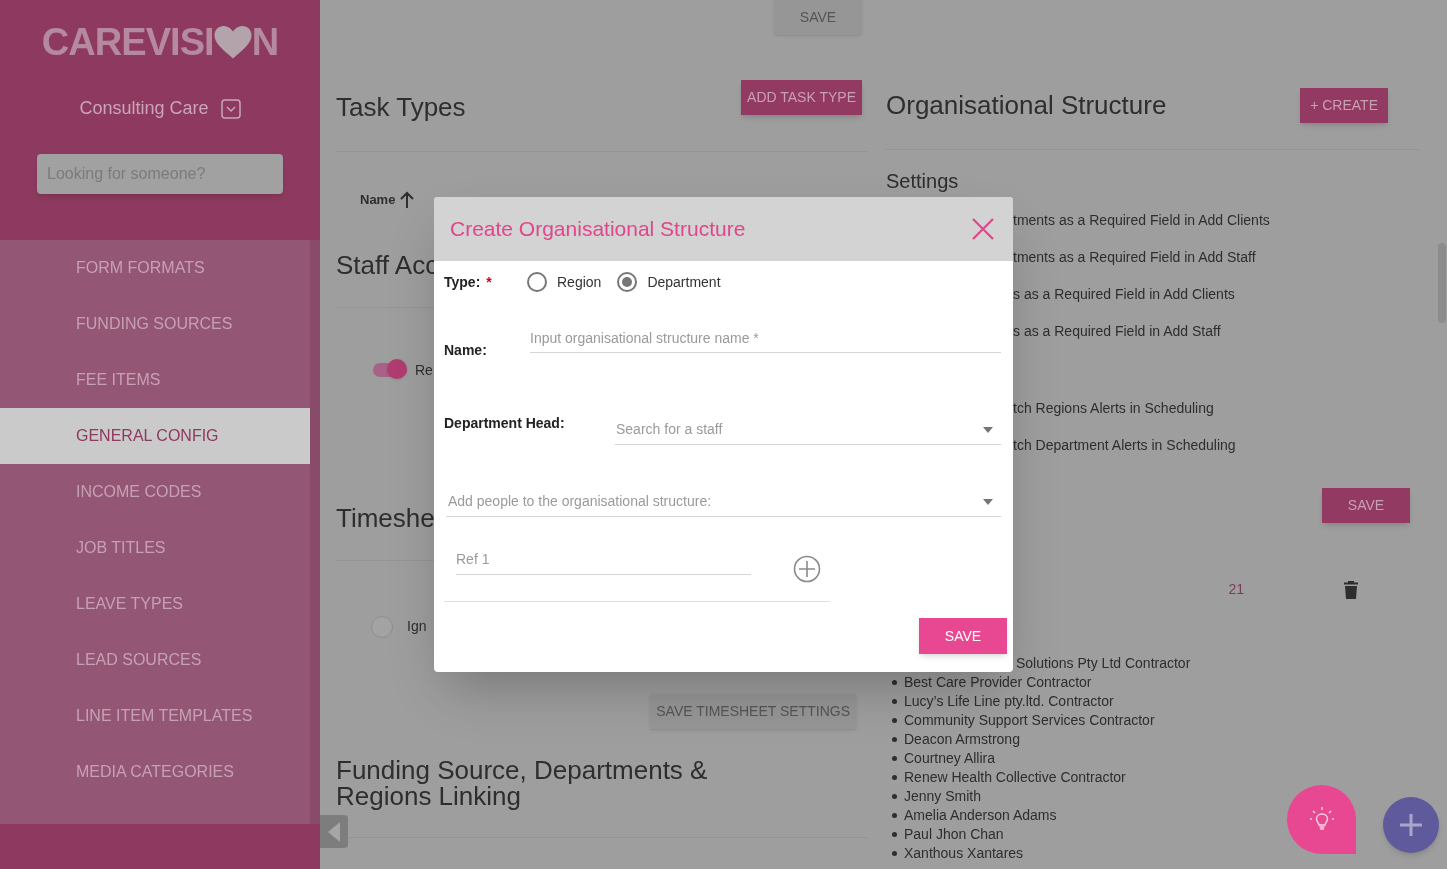 The image size is (1447, 869). What do you see at coordinates (155, 324) in the screenshot?
I see `nav-item: FUNDING SOURCES` at bounding box center [155, 324].